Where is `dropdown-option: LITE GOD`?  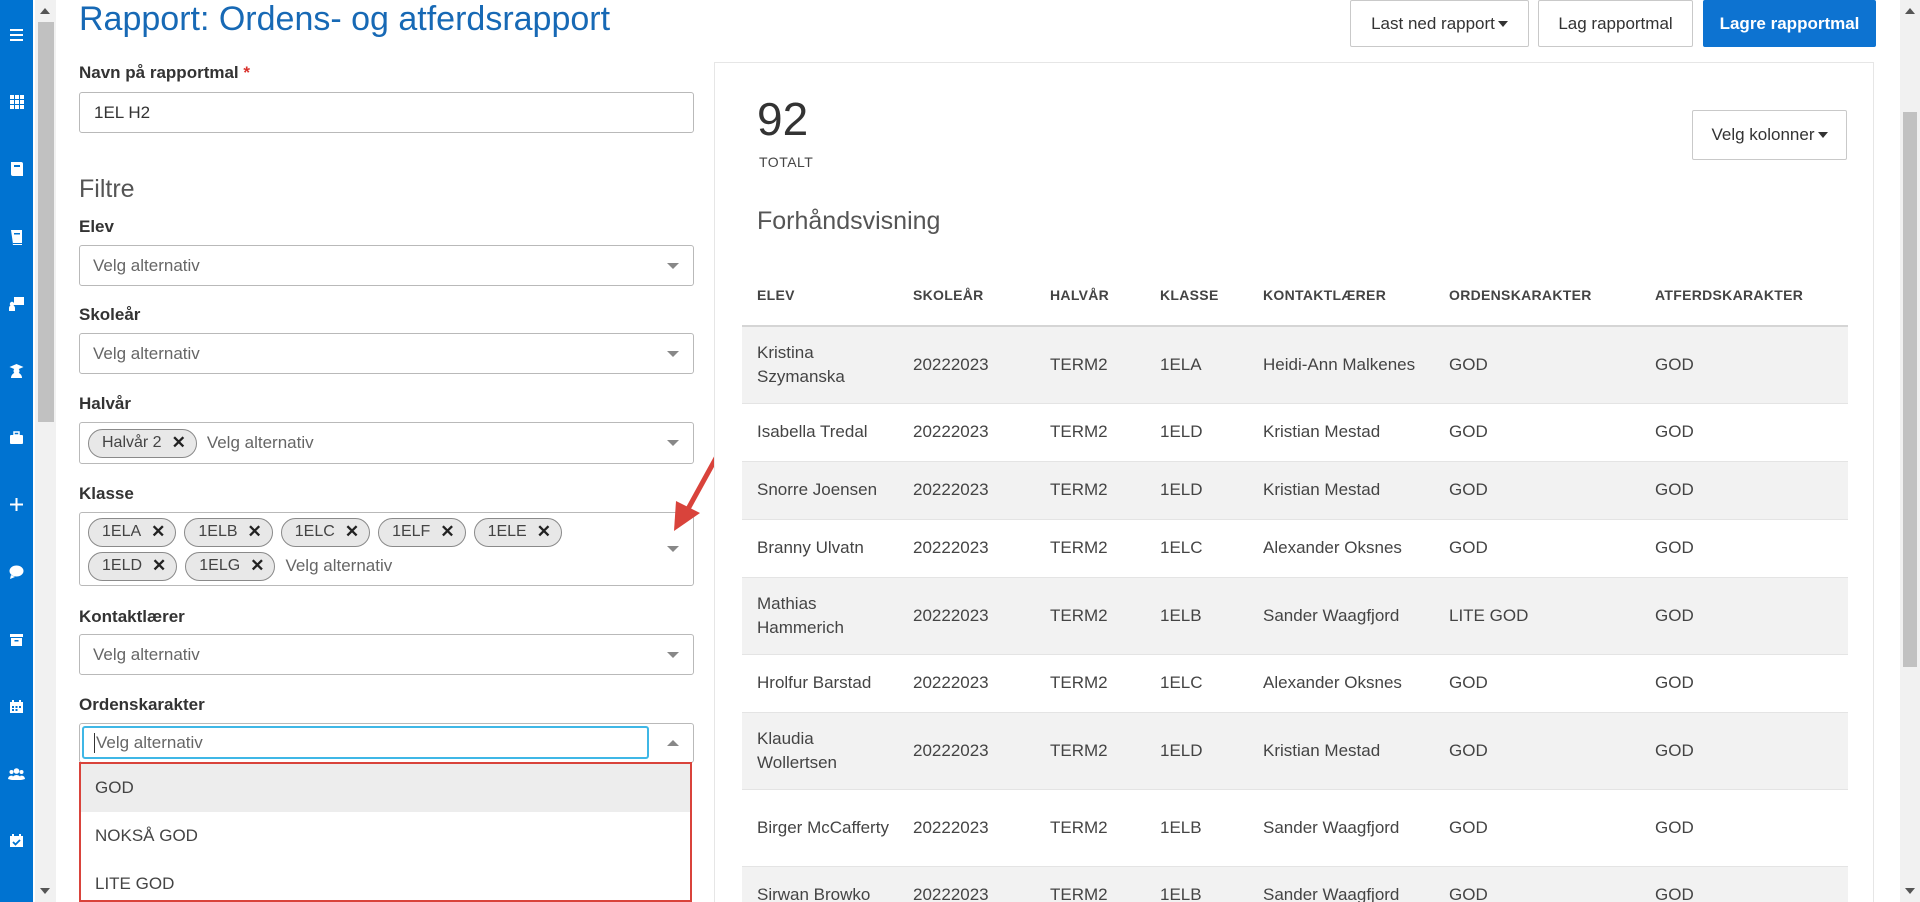 dropdown-option: LITE GOD is located at coordinates (385, 881).